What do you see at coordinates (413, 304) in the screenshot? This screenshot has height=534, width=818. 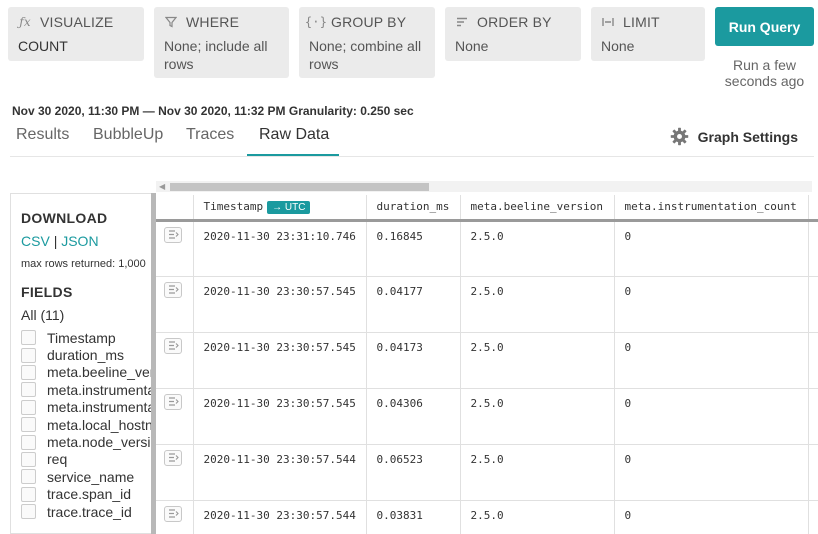 I see `cell-duration: 0.04177` at bounding box center [413, 304].